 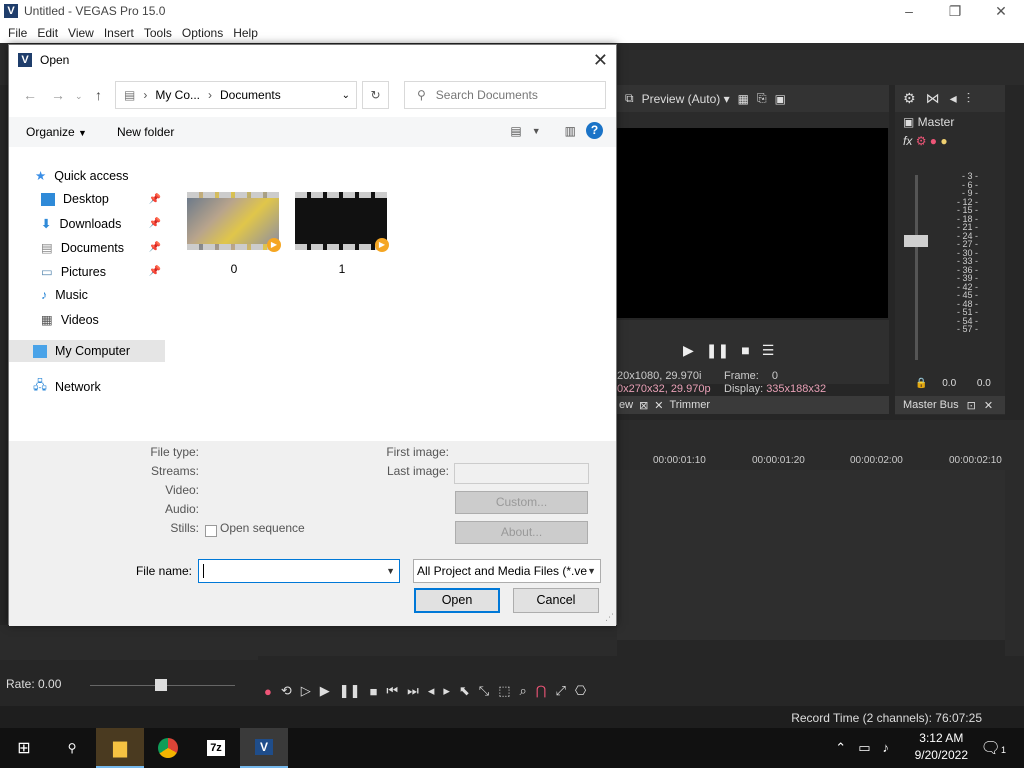 What do you see at coordinates (158, 33) in the screenshot?
I see `menu-tools: Tools` at bounding box center [158, 33].